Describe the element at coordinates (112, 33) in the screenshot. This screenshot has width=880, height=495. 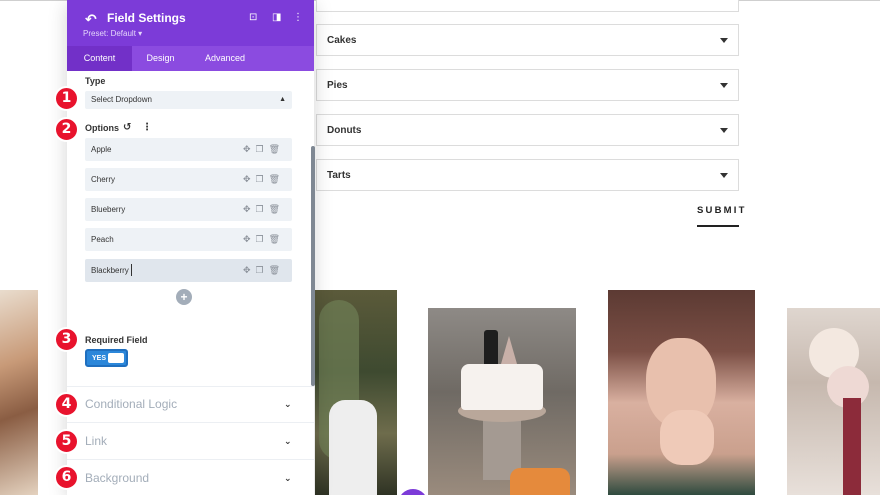
I see `preset-selector: Preset: Default ▾` at that location.